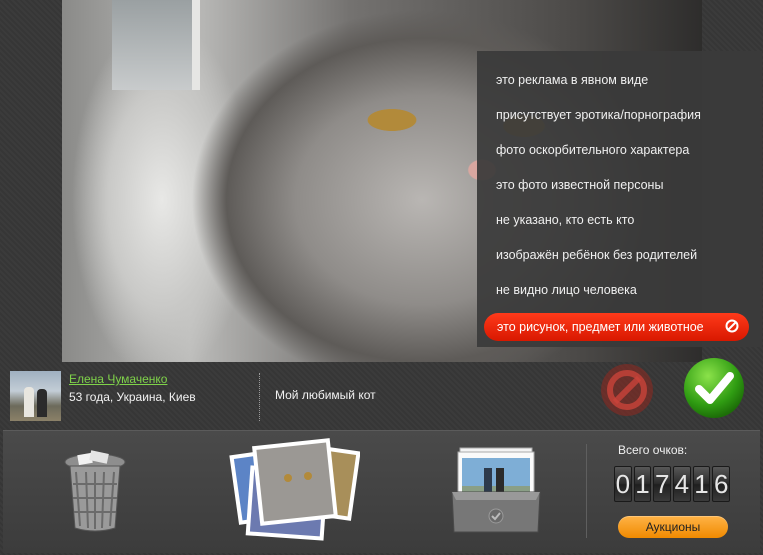  What do you see at coordinates (579, 185) in the screenshot?
I see `menu-item-celebrity: это фото известной персоны` at bounding box center [579, 185].